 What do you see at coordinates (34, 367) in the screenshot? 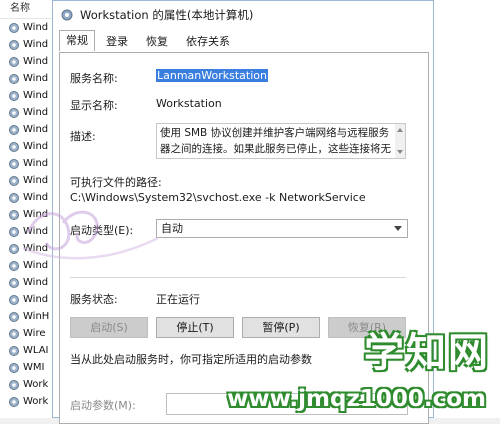
I see `service-list-item-label: WMI` at bounding box center [34, 367].